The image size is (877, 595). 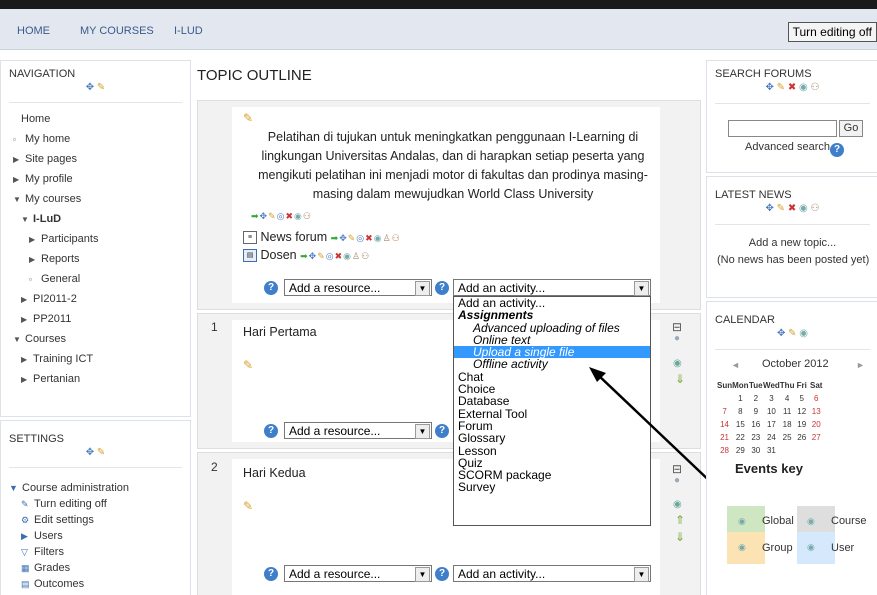 What do you see at coordinates (740, 411) in the screenshot?
I see `calendar-day: 8` at bounding box center [740, 411].